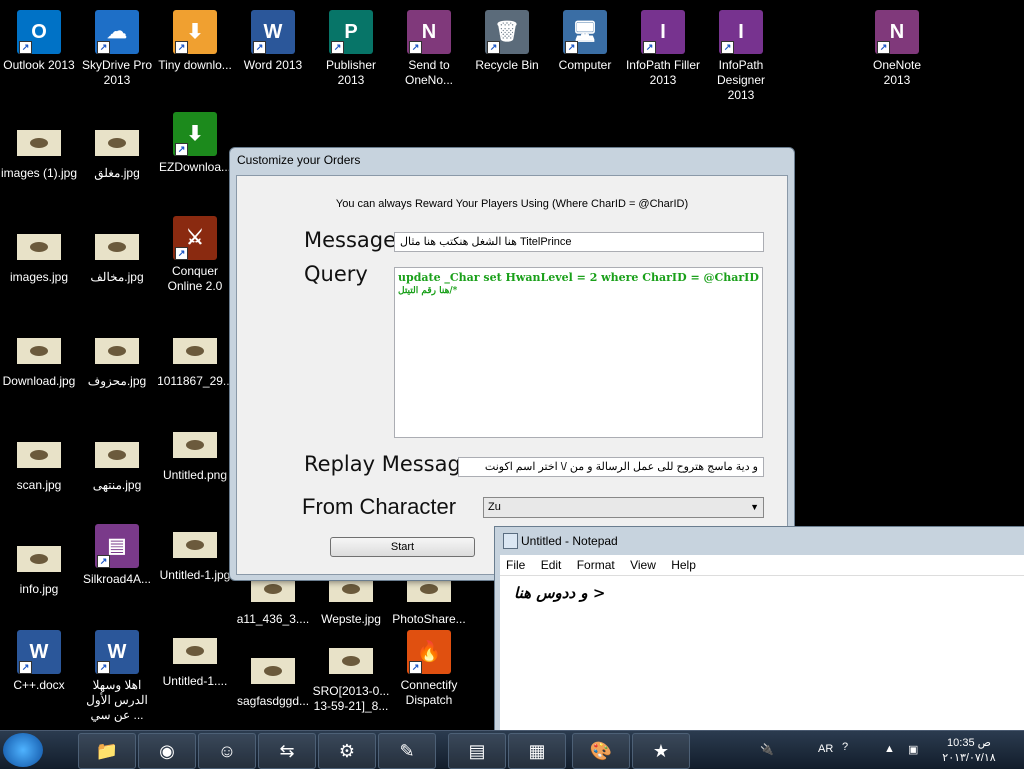  Describe the element at coordinates (897, 32) in the screenshot. I see `app-icon: N ↗` at that location.